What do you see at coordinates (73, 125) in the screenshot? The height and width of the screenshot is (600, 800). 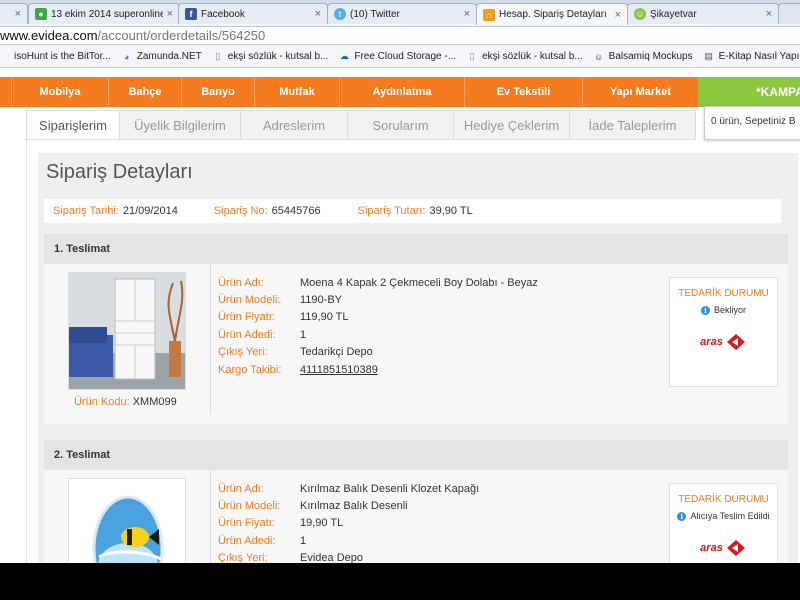 I see `tab-siparislerim: Siparişlerim` at bounding box center [73, 125].